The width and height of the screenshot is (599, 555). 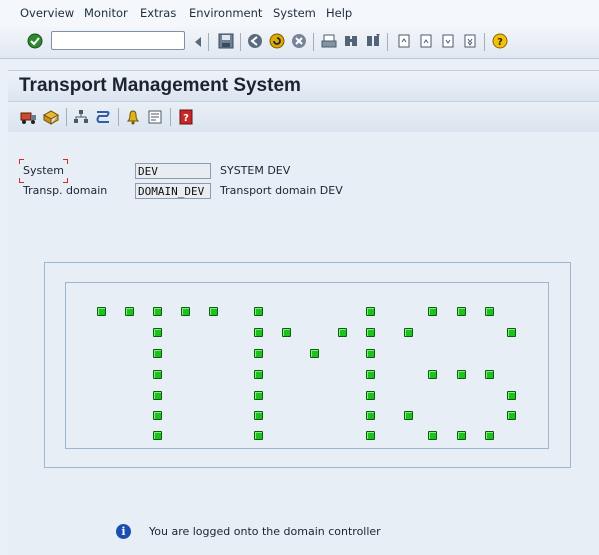 I want to click on alert-bell-icon, so click(x=133, y=117).